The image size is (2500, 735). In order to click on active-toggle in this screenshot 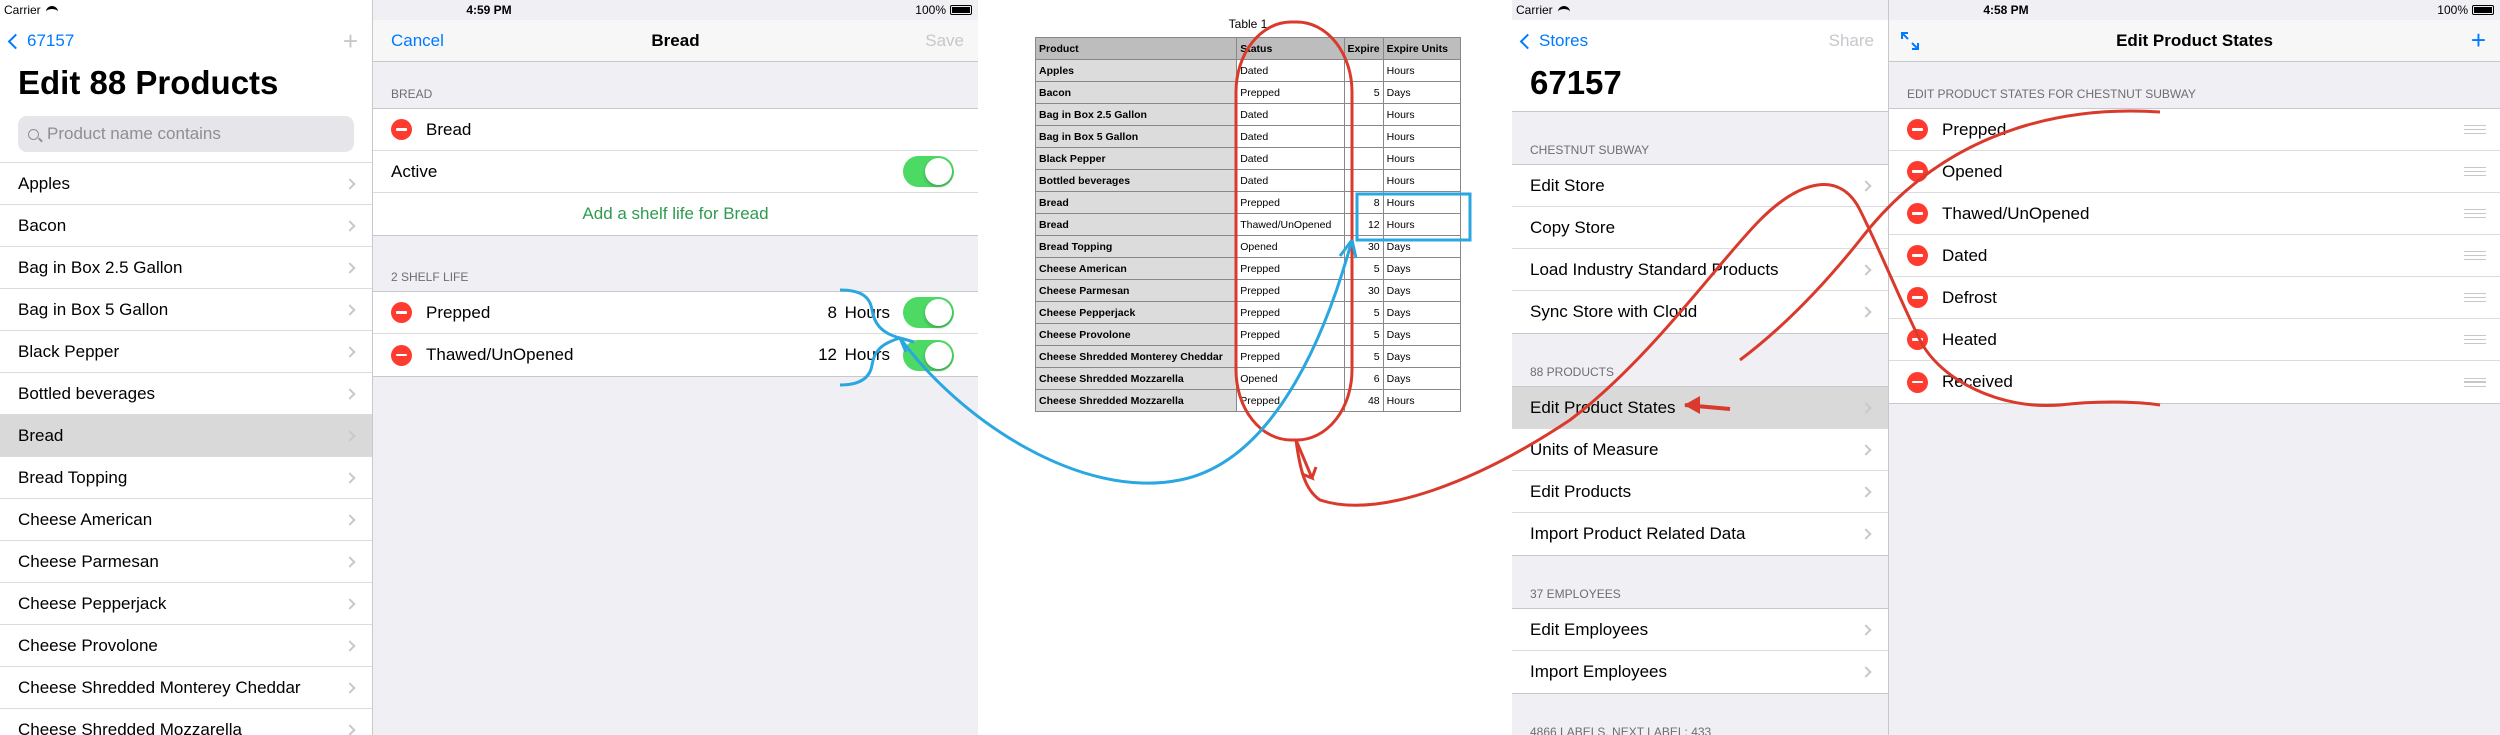, I will do `click(928, 171)`.